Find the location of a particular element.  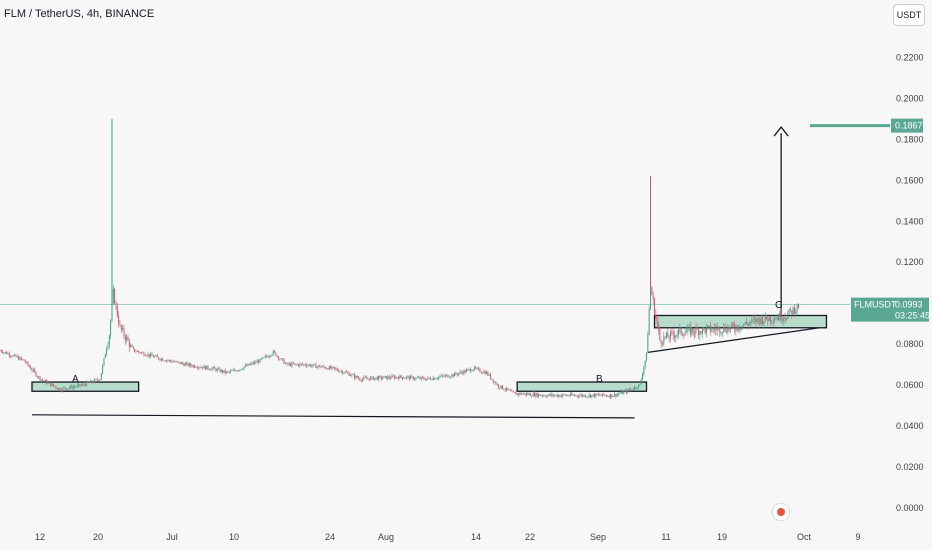

zone-c is located at coordinates (740, 321).